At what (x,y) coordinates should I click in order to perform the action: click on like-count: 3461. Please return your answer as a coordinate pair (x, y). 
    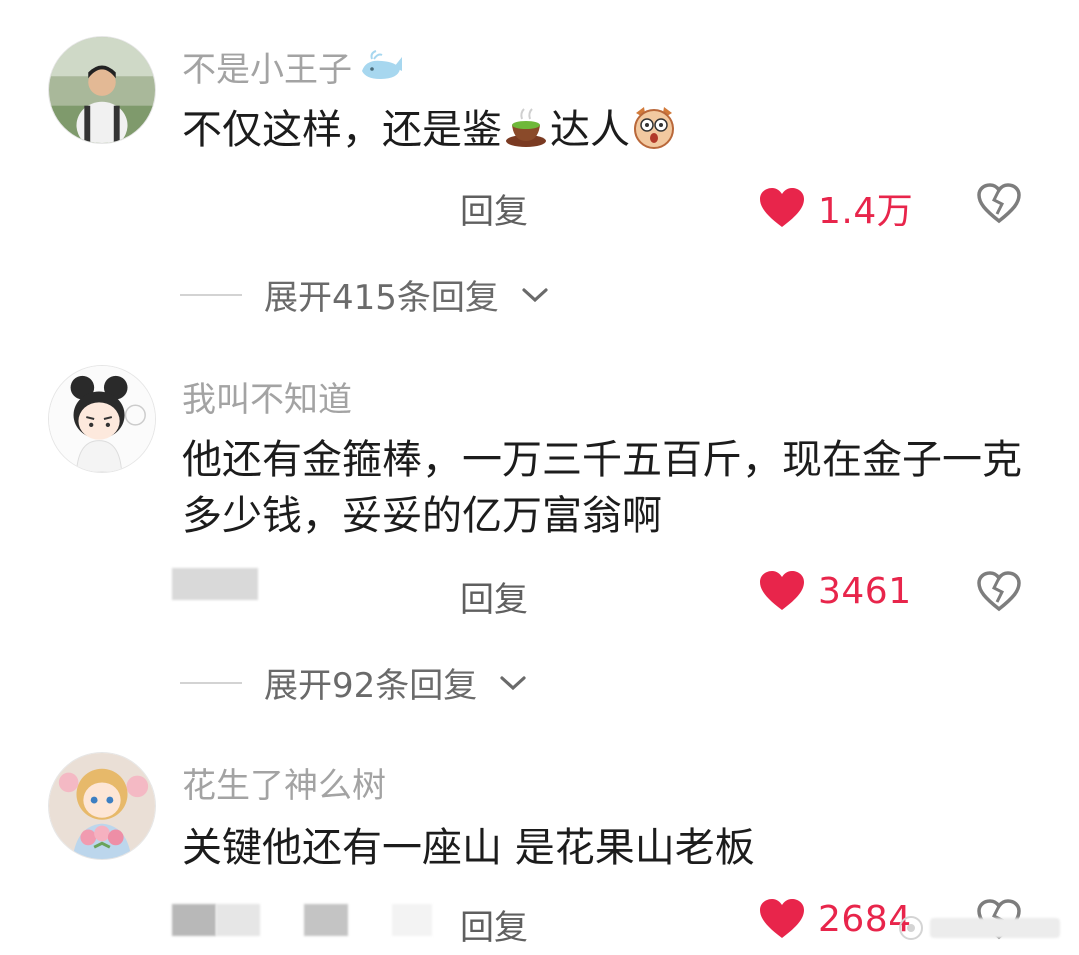
    Looking at the image, I should click on (865, 591).